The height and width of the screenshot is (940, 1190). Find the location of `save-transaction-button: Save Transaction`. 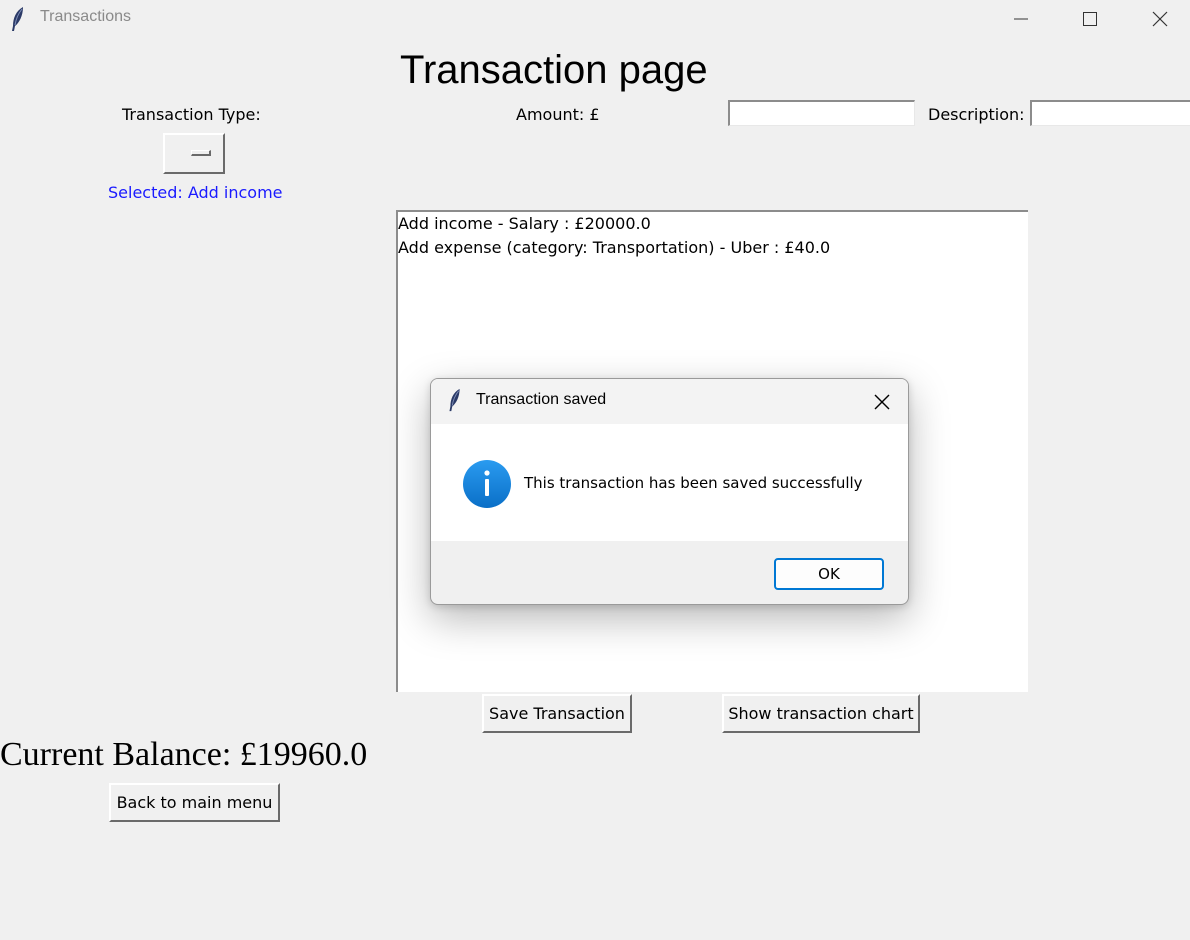

save-transaction-button: Save Transaction is located at coordinates (557, 713).